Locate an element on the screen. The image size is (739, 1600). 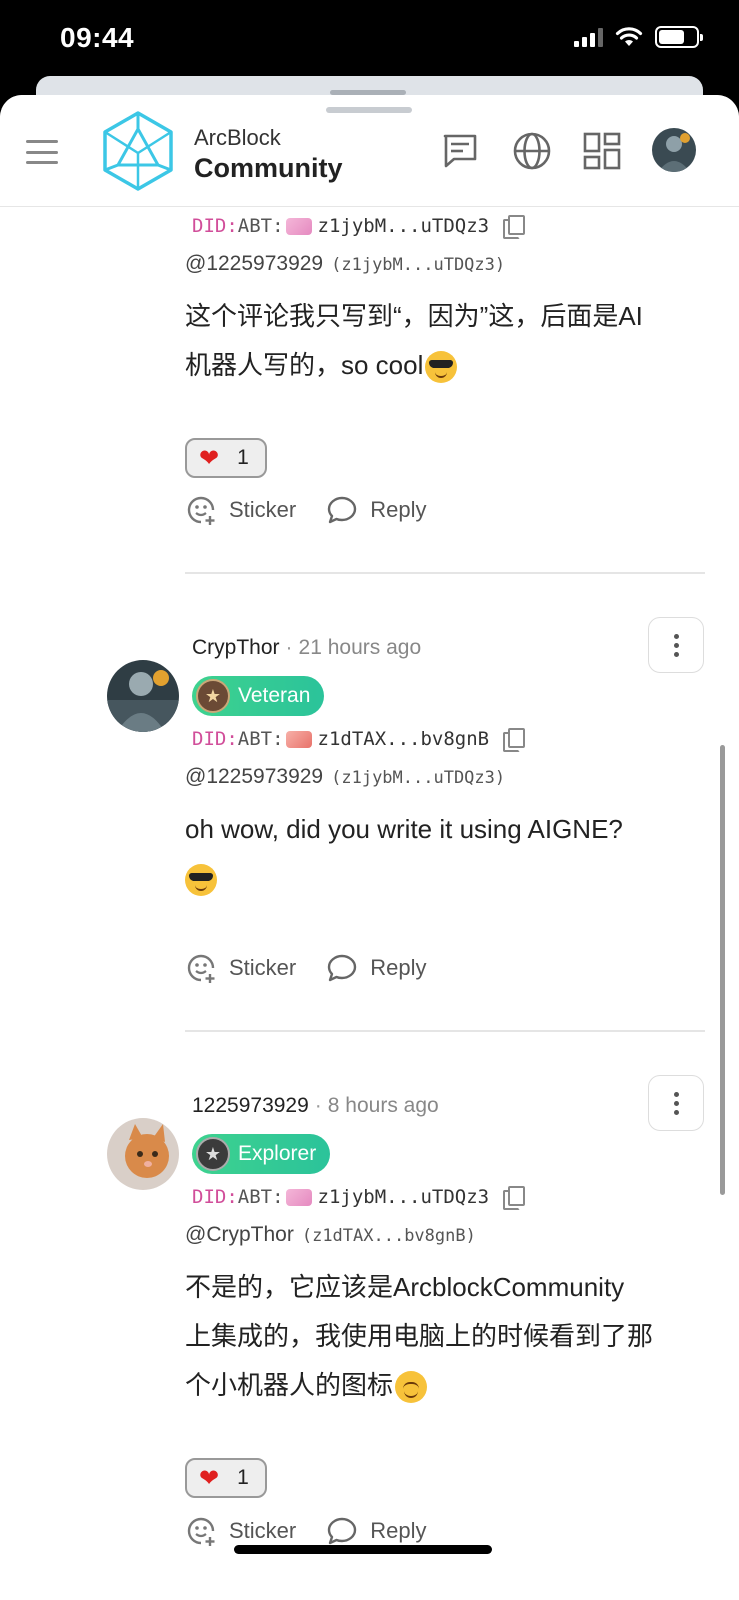
logo-text: ArcBlock Community is located at coordinates (268, 154).